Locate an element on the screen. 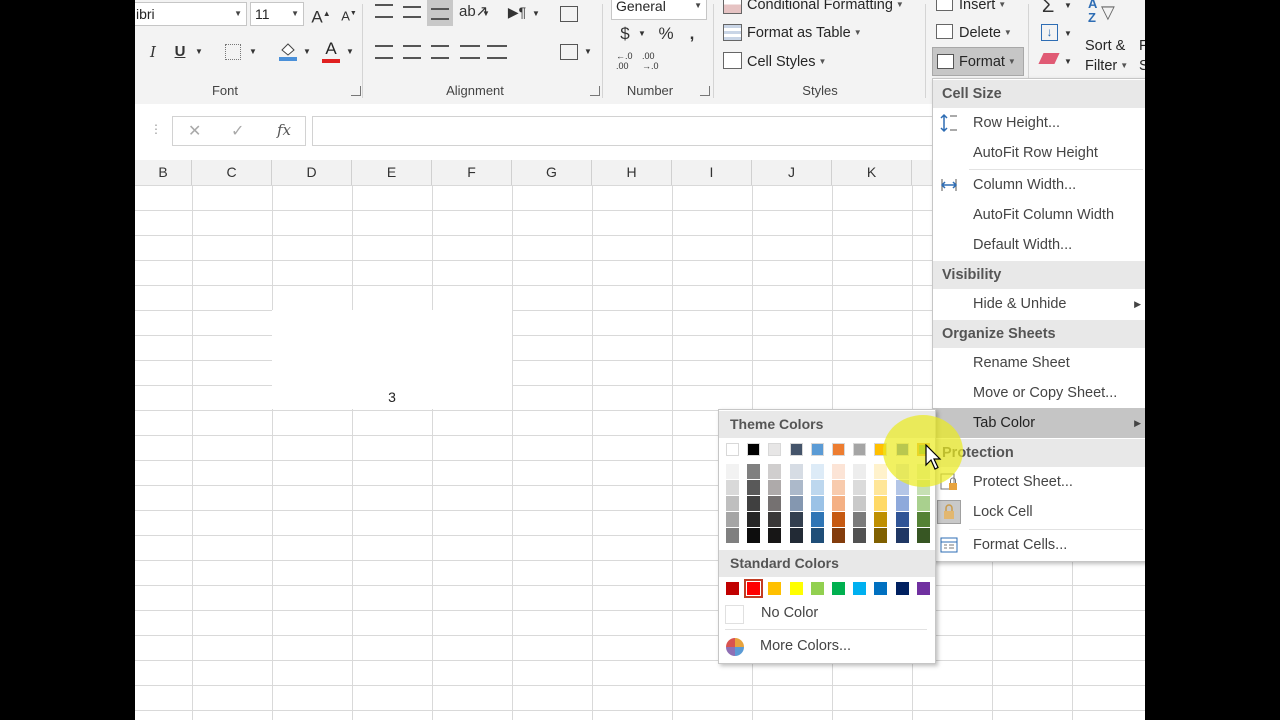  column-header-f: F is located at coordinates (472, 172).